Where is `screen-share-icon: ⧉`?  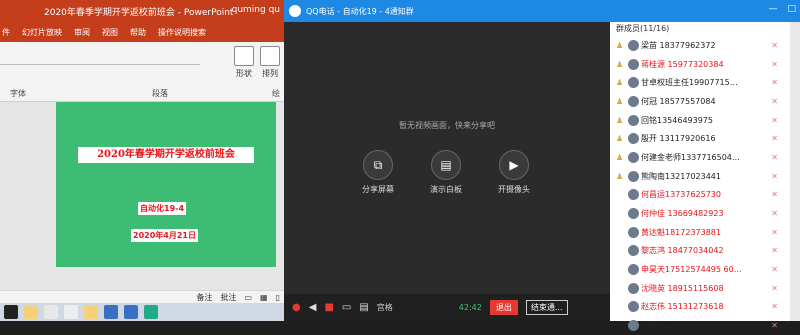 screen-share-icon: ⧉ is located at coordinates (378, 165).